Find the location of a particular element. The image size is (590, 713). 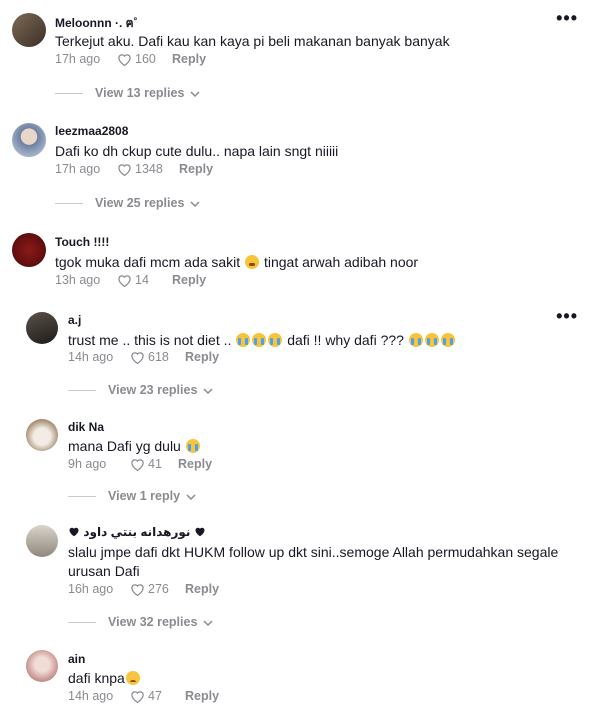

like-button: 14 is located at coordinates (144, 280).